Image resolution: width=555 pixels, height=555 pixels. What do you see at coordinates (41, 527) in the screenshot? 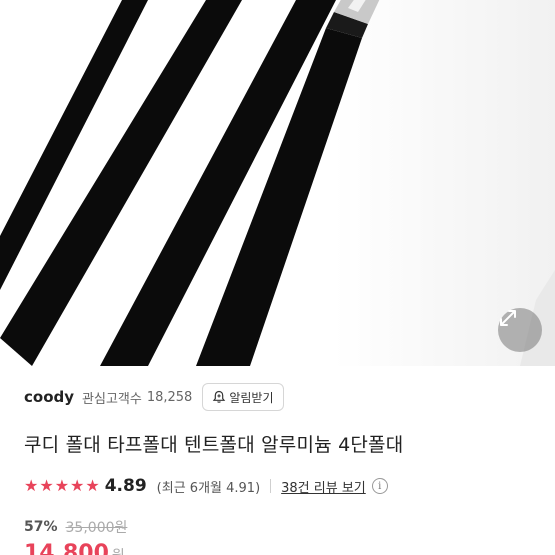
I see `discount-rate: 57%` at bounding box center [41, 527].